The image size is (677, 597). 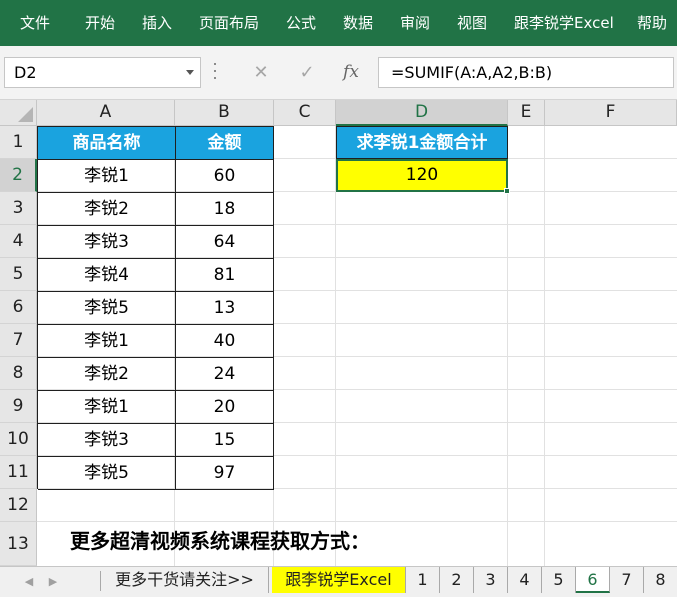 What do you see at coordinates (102, 72) in the screenshot?
I see `name-box: D2` at bounding box center [102, 72].